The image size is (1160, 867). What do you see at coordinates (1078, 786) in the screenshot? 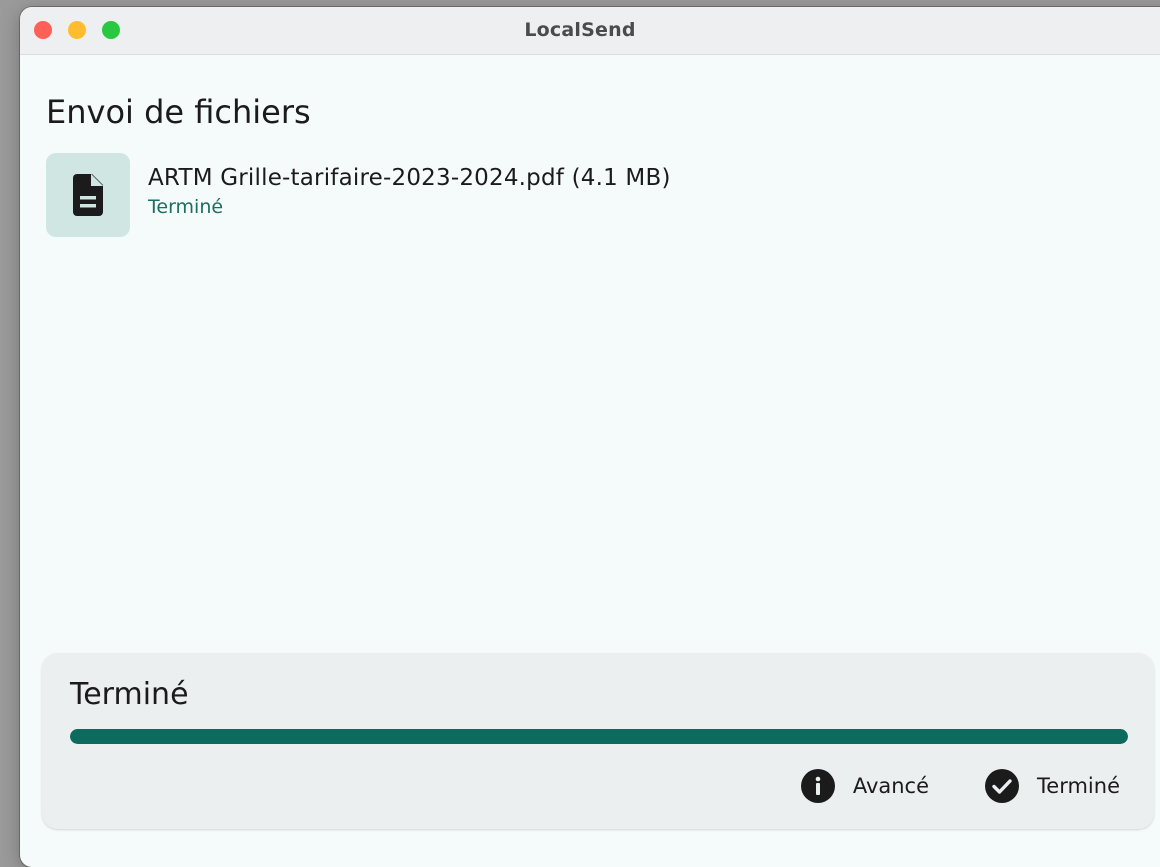
I see `done-button-label: Terminé` at bounding box center [1078, 786].